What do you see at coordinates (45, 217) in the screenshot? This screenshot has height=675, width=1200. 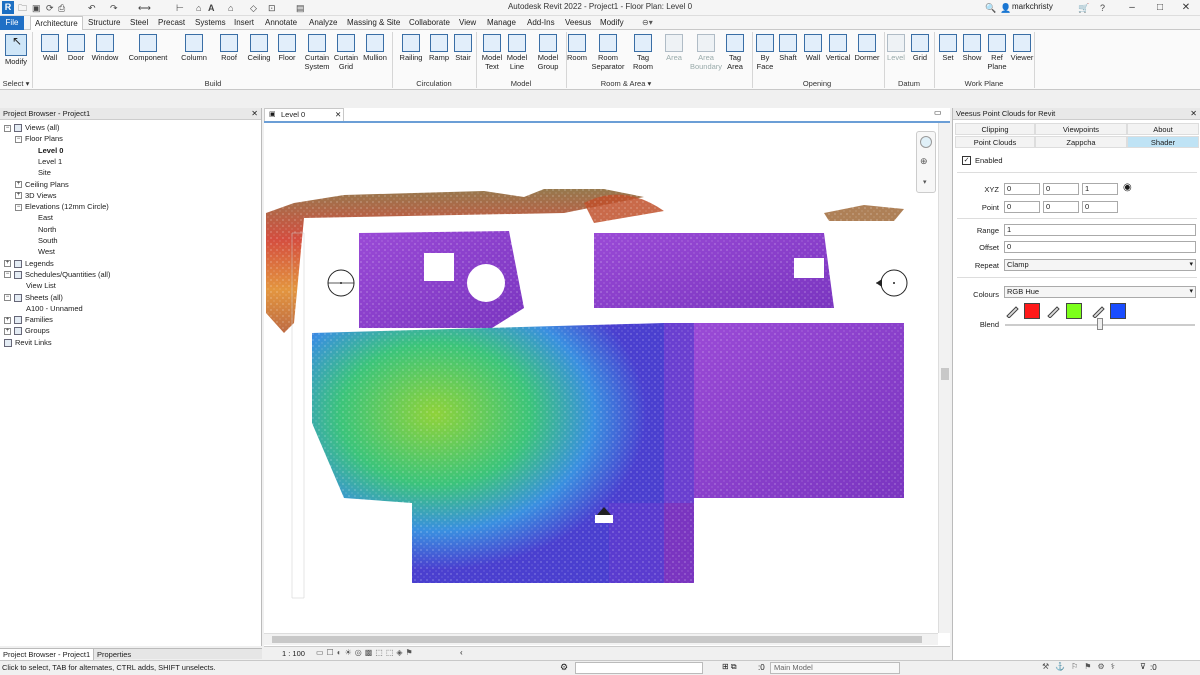 I see `tree-item: East` at bounding box center [45, 217].